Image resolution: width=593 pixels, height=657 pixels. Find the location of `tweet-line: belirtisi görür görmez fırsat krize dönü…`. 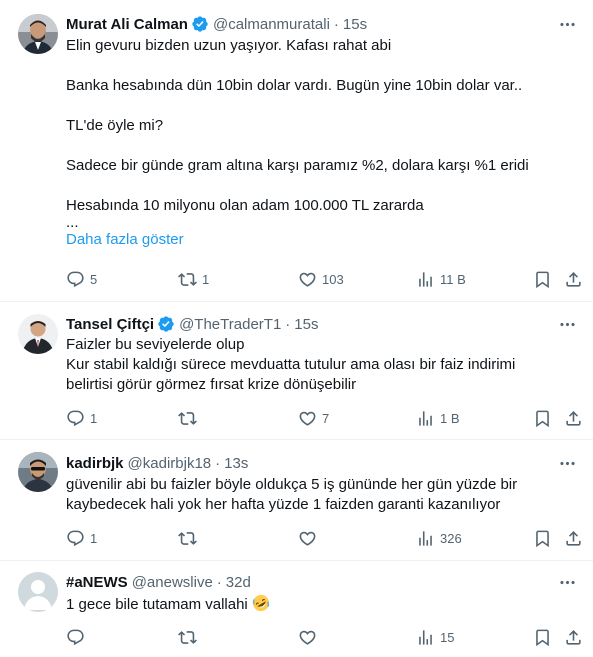

tweet-line: belirtisi görür görmez fırsat krize dönü… is located at coordinates (211, 384).